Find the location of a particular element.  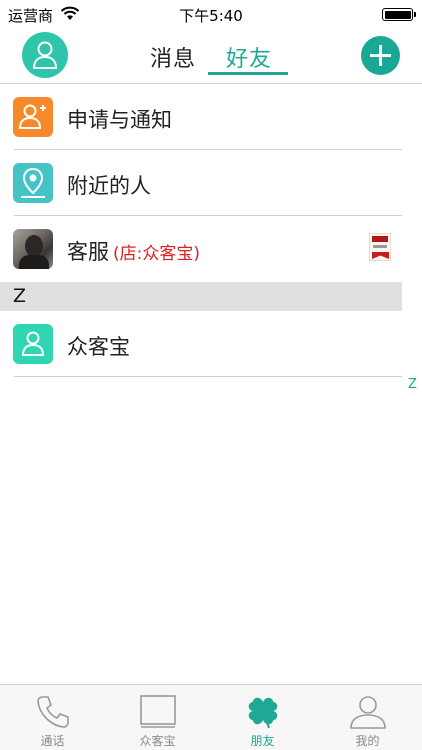

list-item-label: 申请与通知 is located at coordinates (119, 120).